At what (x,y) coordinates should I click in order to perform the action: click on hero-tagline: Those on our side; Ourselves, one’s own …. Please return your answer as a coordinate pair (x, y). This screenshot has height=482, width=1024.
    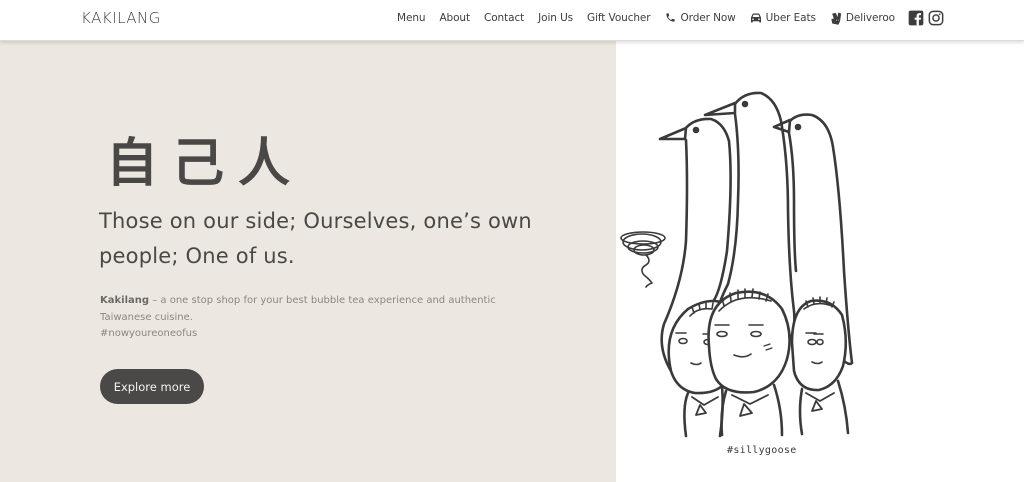
    Looking at the image, I should click on (315, 238).